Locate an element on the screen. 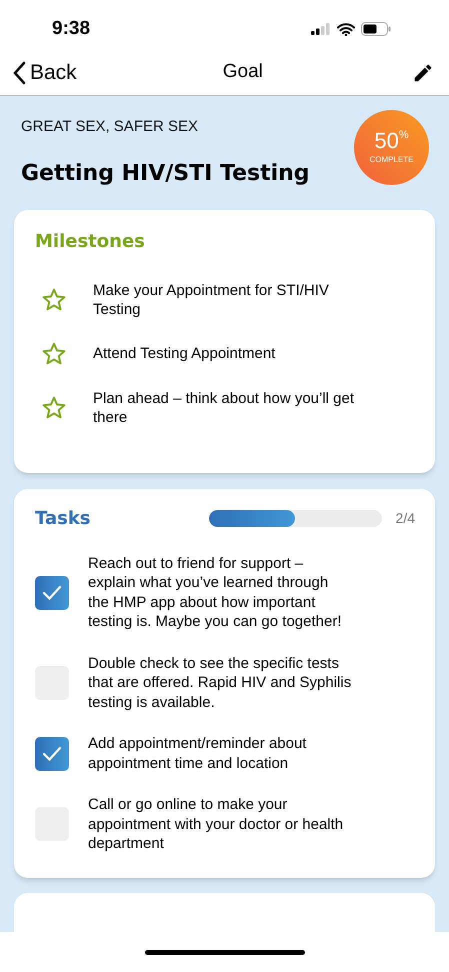 The width and height of the screenshot is (449, 972). tasks-count: 2/4 is located at coordinates (405, 518).